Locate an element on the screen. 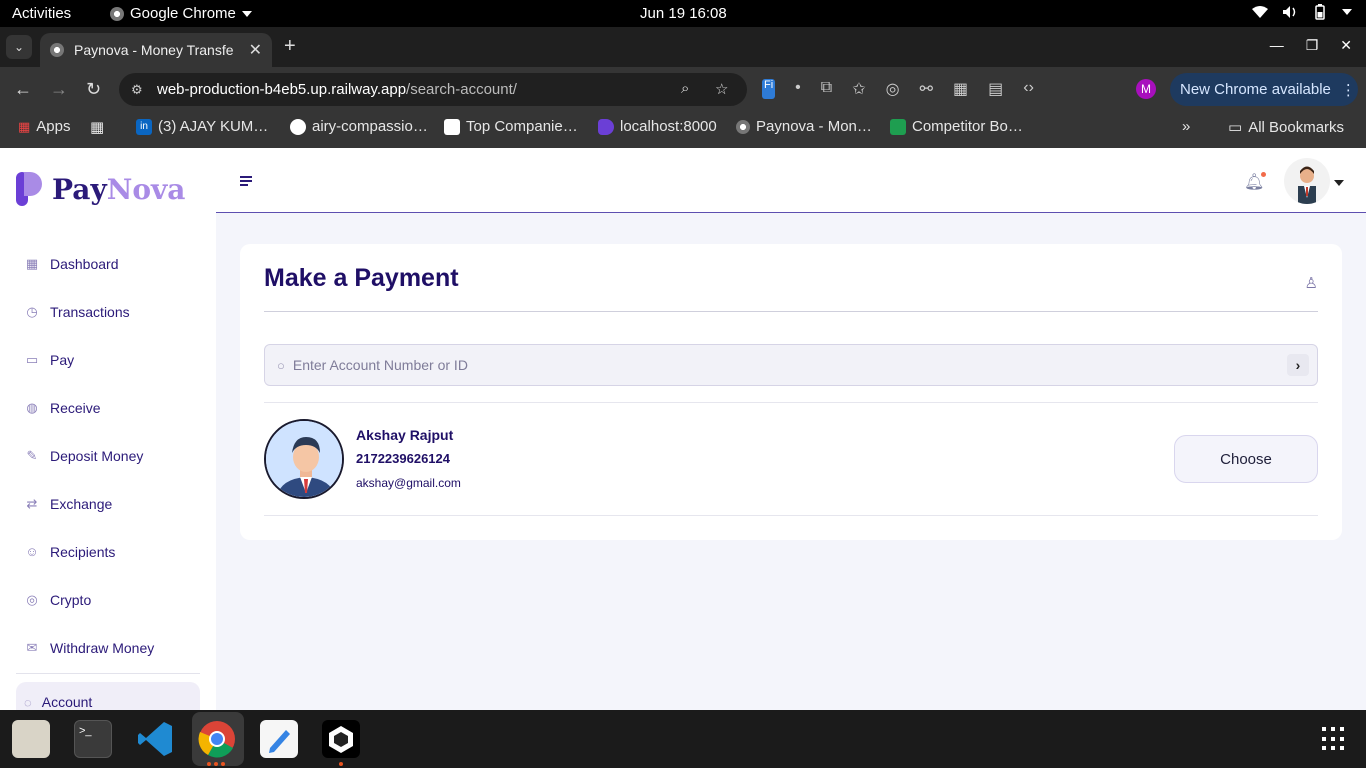 The width and height of the screenshot is (1366, 768). sidebar-item-label: Deposit Money is located at coordinates (97, 456).